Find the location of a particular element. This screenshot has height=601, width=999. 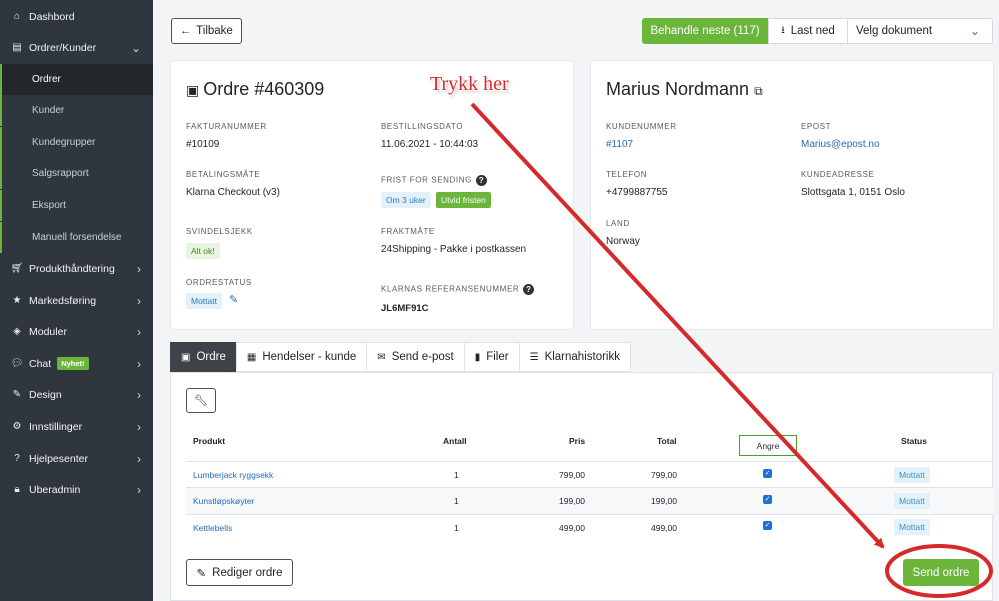

sidebar-subitem-ordrer: Ordrer is located at coordinates (76, 79).